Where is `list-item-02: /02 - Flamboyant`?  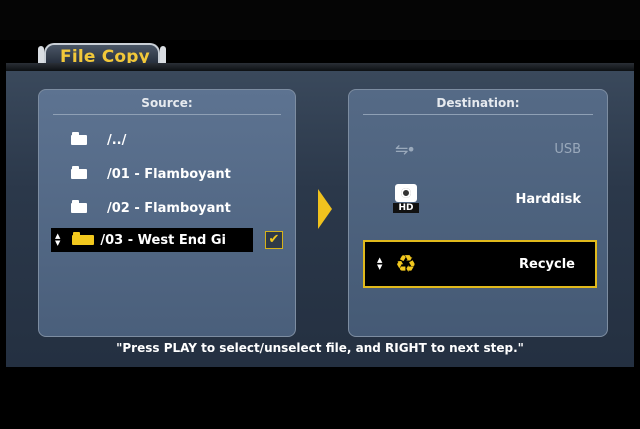
list-item-02: /02 - Flamboyant is located at coordinates (167, 208).